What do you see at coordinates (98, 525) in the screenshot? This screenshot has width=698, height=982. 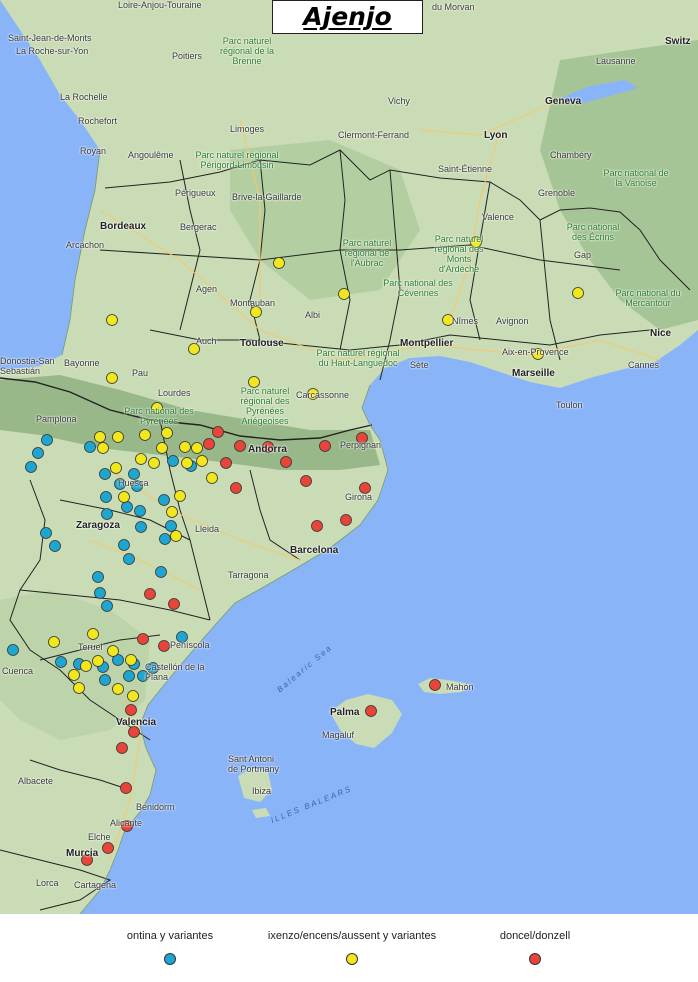 I see `label-zaragoza: Zaragoza` at bounding box center [98, 525].